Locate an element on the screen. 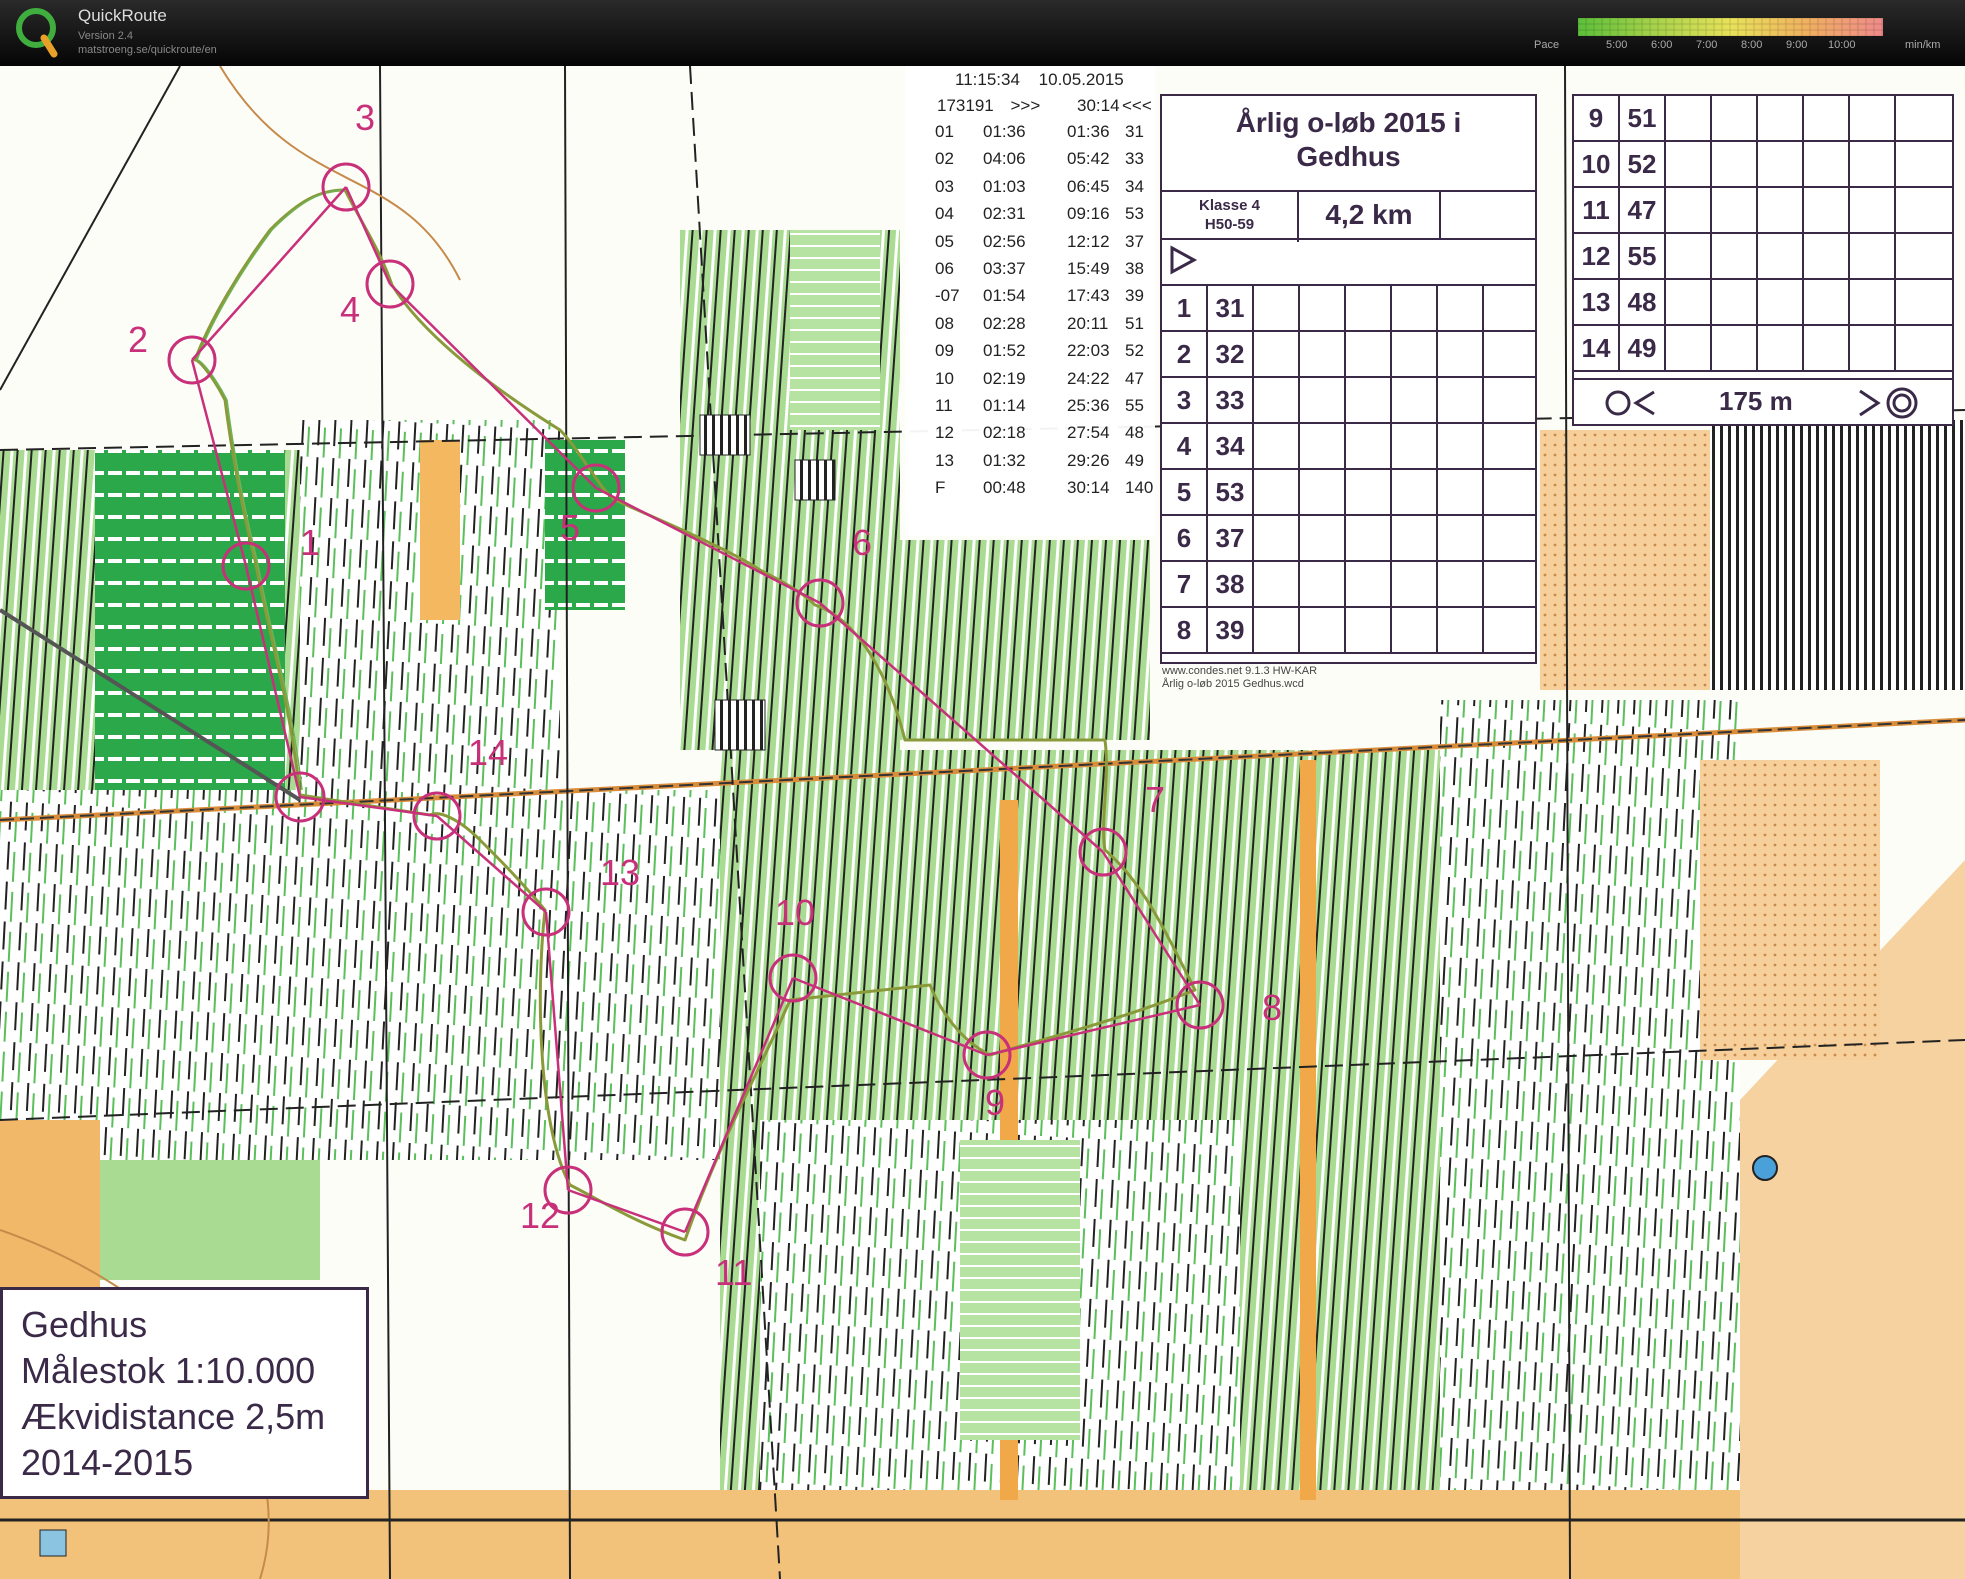 The image size is (1965, 1579). description-row: 12 55 is located at coordinates (1763, 257).